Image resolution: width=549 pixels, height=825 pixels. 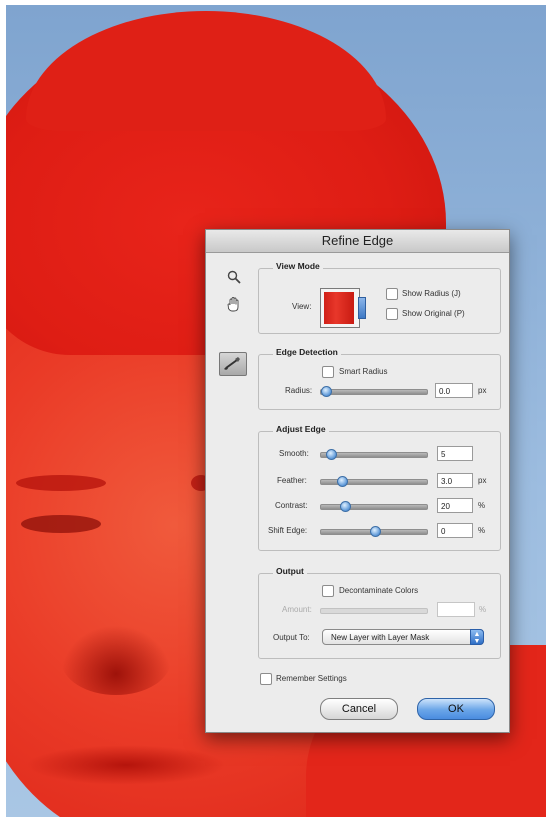 I want to click on radius-field: 0.0, so click(x=454, y=390).